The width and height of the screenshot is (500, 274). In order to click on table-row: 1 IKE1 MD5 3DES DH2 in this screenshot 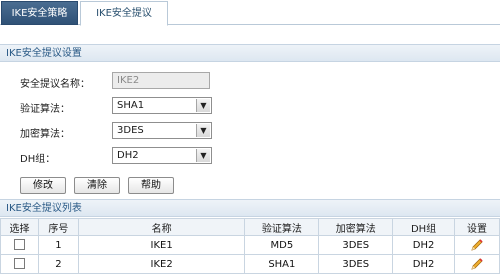, I will do `click(250, 245)`.